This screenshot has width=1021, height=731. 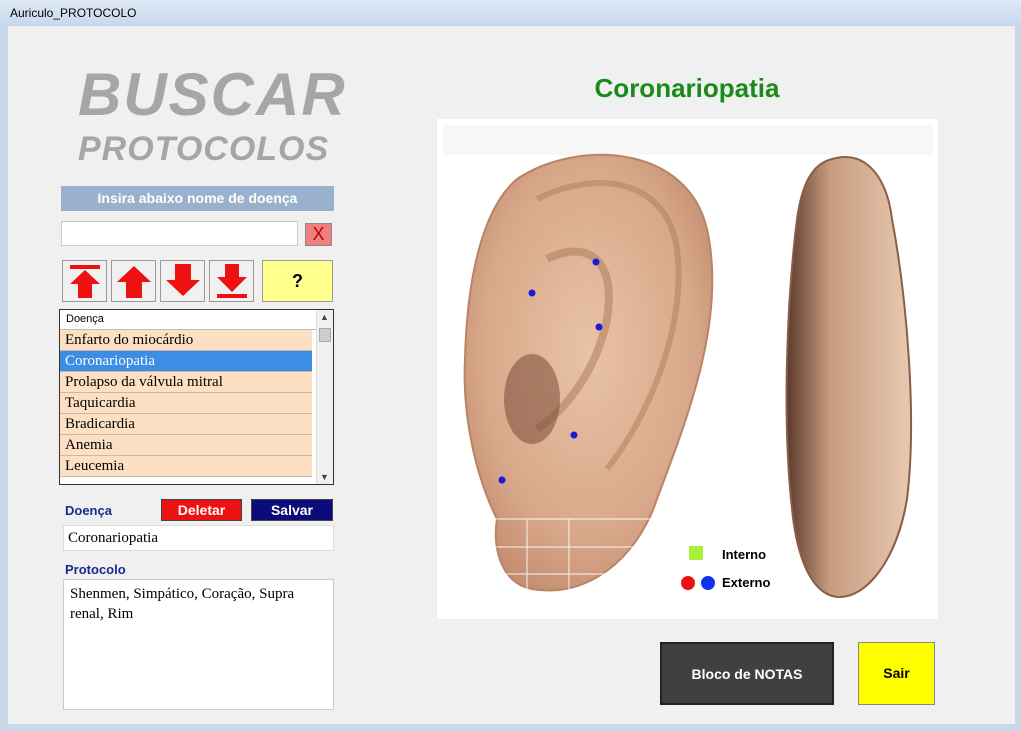 I want to click on last-record-button, so click(x=231, y=281).